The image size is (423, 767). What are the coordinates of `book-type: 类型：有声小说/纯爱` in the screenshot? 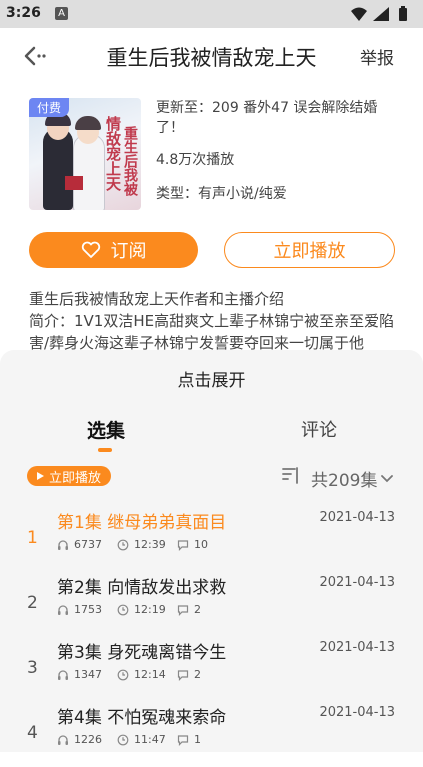 It's located at (221, 194).